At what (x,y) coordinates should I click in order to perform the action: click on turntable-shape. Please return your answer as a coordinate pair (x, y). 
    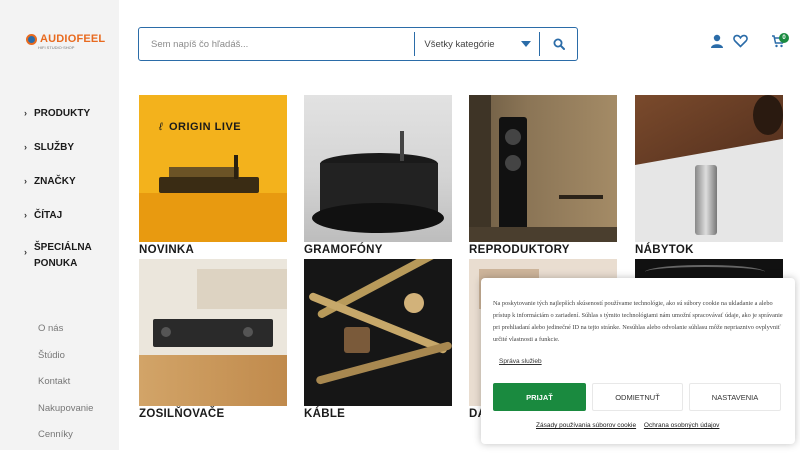
    Looking at the image, I should click on (209, 185).